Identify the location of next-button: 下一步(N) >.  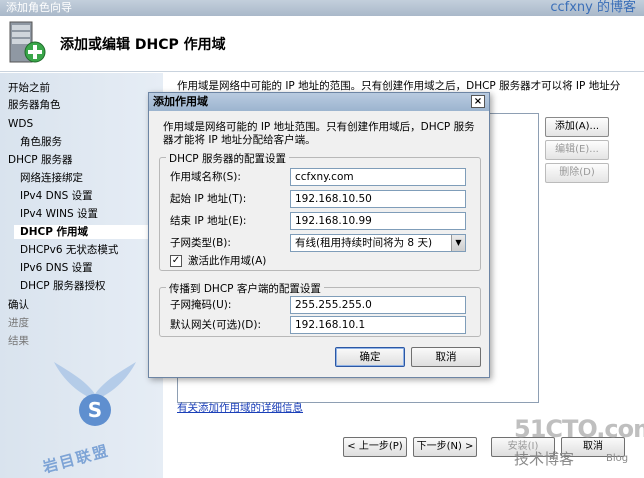
(445, 447).